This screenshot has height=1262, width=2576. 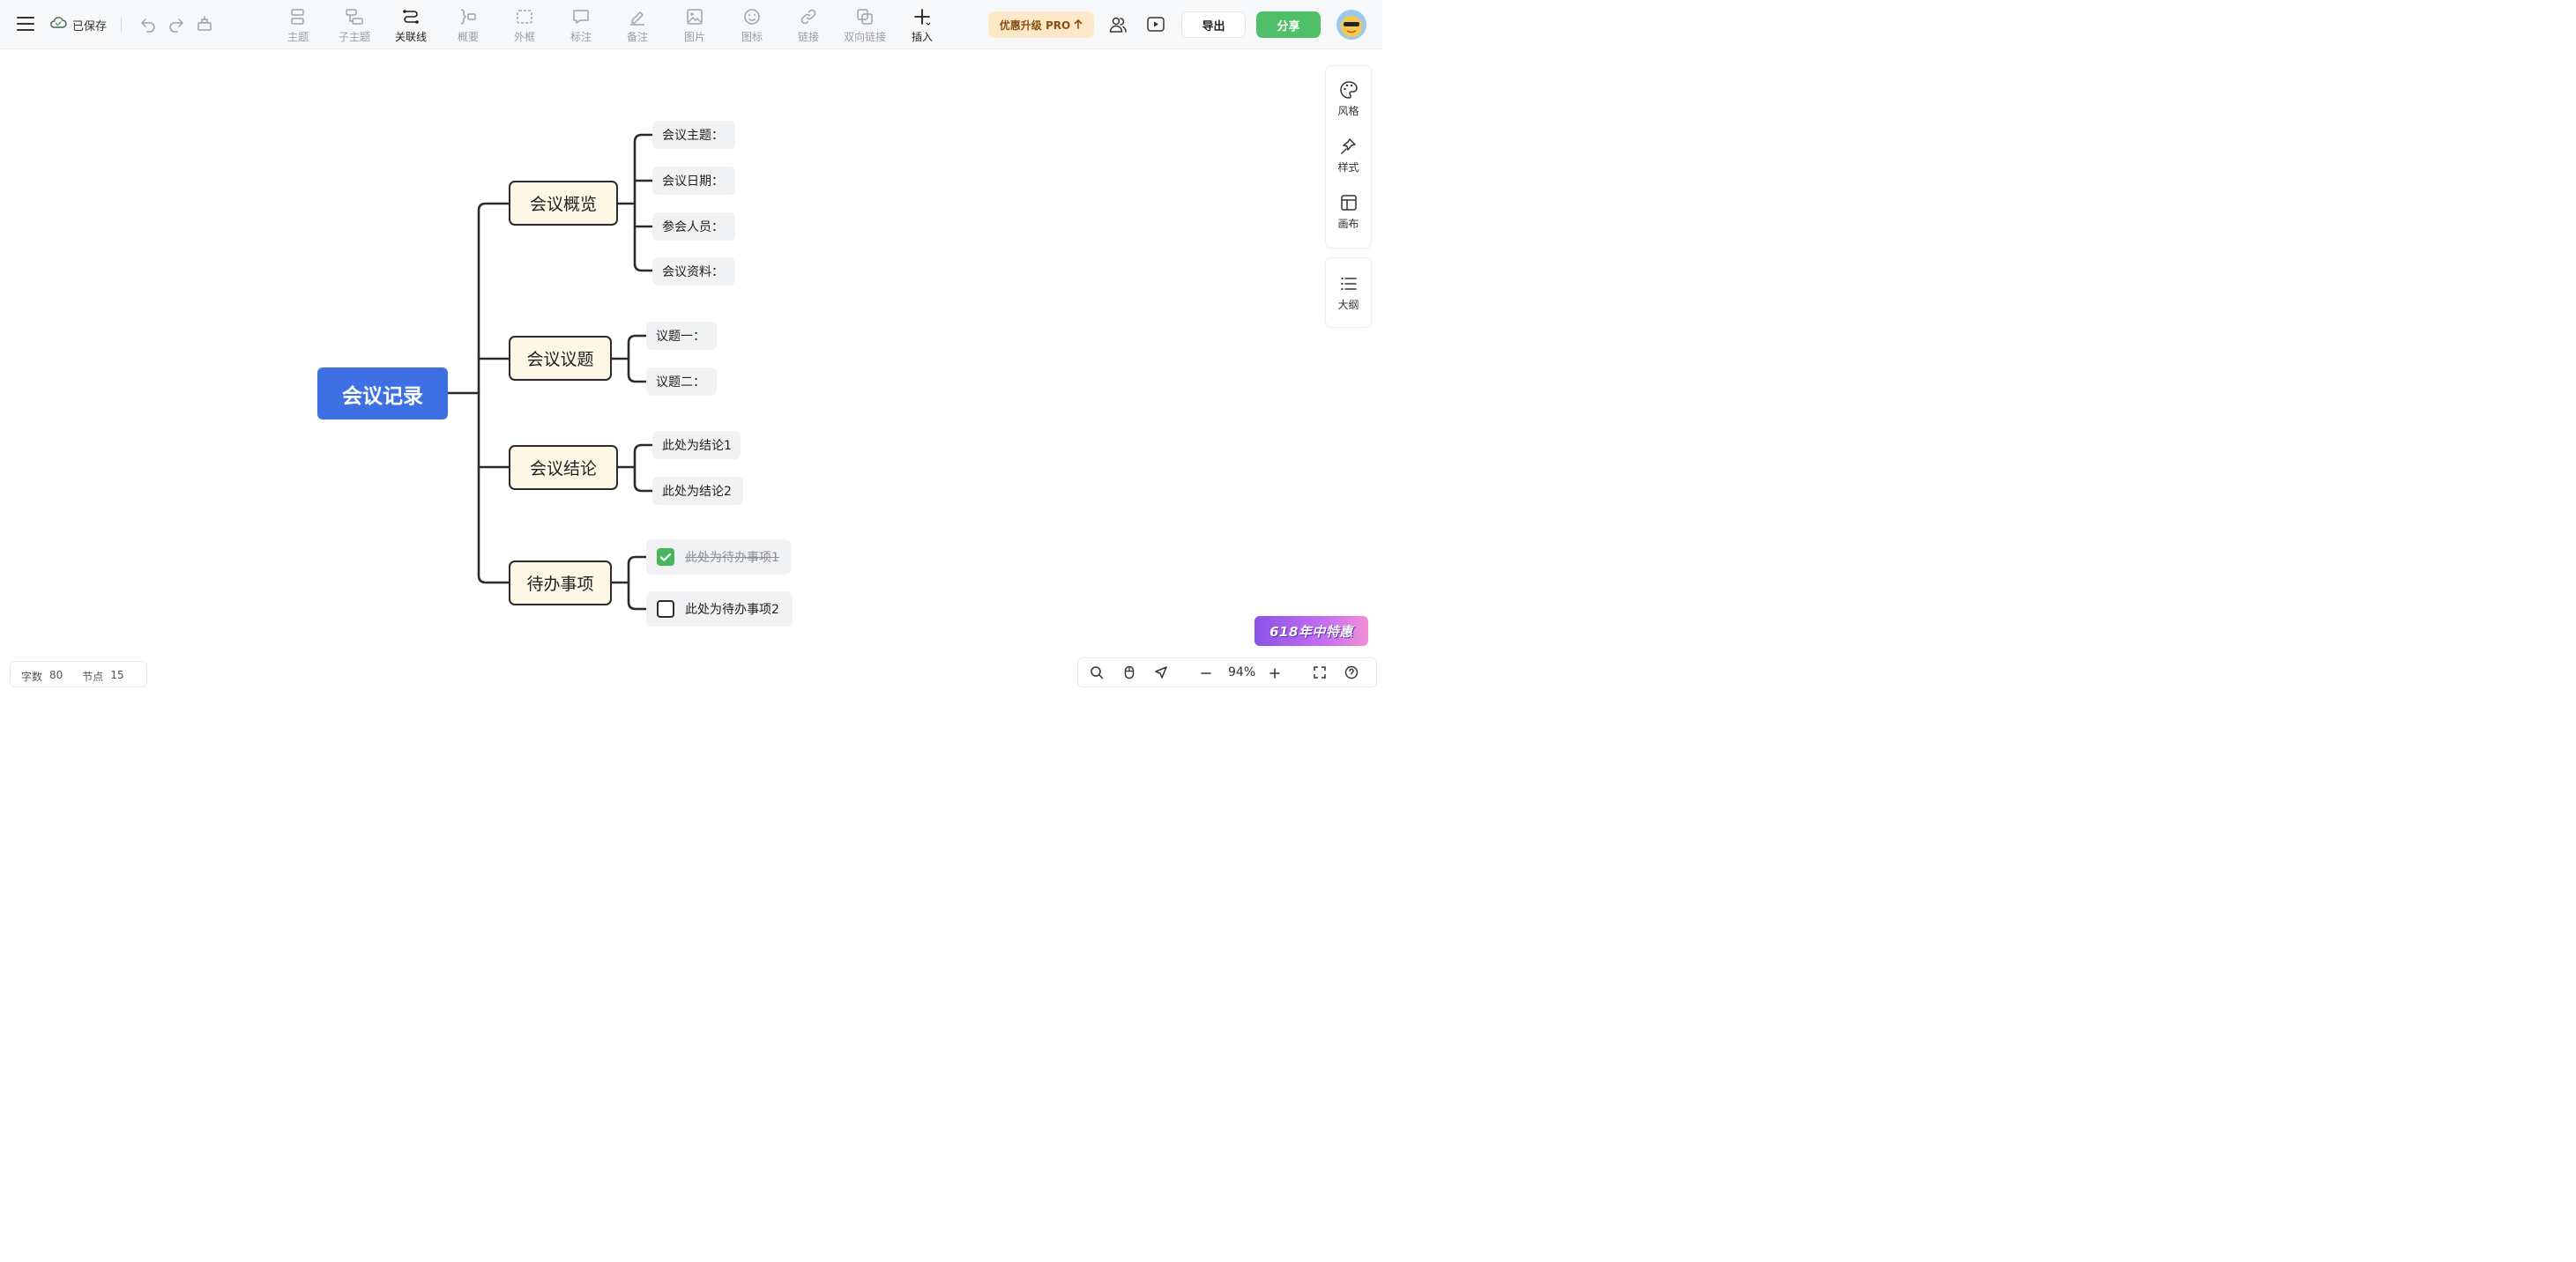 I want to click on outline-panel: 大纲, so click(x=1348, y=292).